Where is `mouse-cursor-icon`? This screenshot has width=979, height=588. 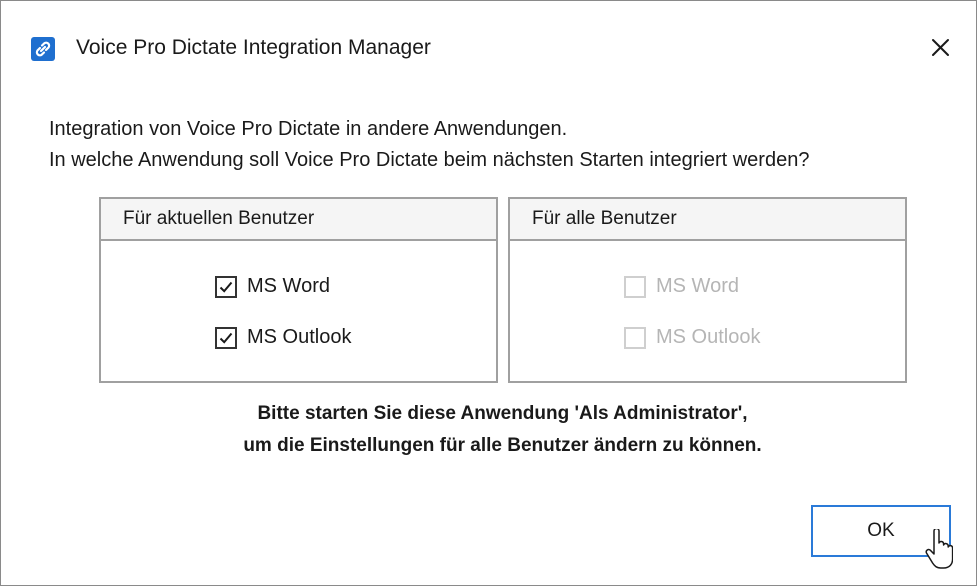
mouse-cursor-icon is located at coordinates (939, 549).